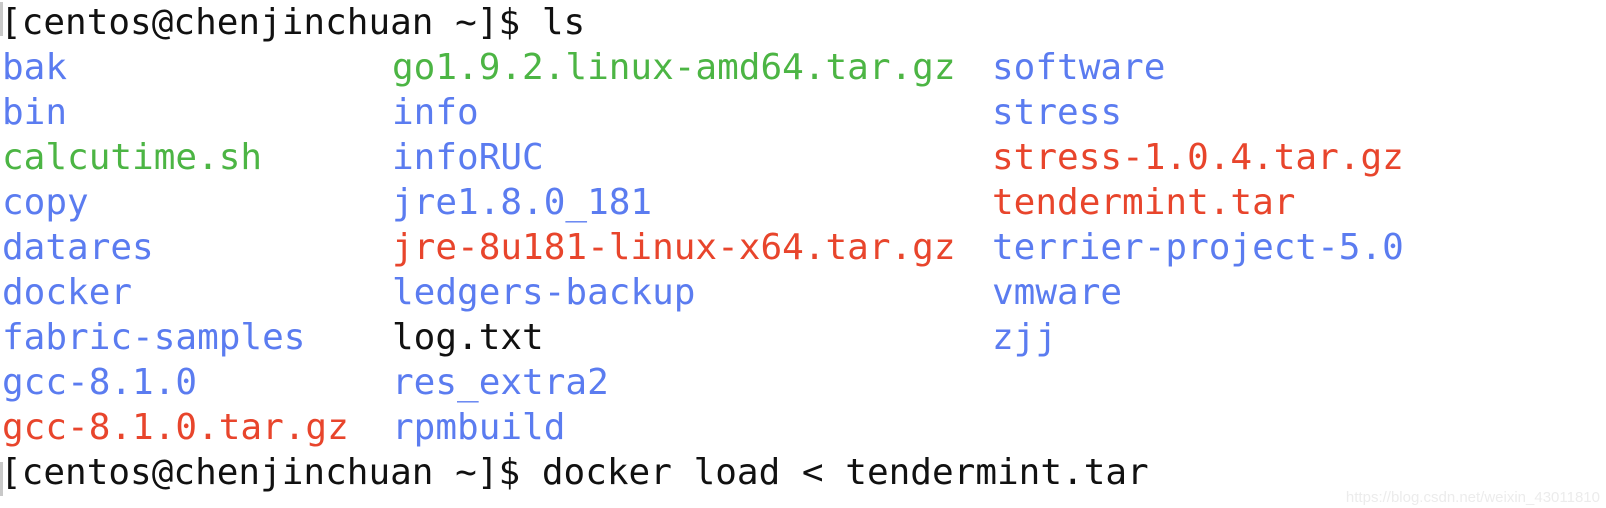 The height and width of the screenshot is (508, 1606). What do you see at coordinates (175, 427) in the screenshot?
I see `ls-entry: gcc-8.1.0.tar.gz` at bounding box center [175, 427].